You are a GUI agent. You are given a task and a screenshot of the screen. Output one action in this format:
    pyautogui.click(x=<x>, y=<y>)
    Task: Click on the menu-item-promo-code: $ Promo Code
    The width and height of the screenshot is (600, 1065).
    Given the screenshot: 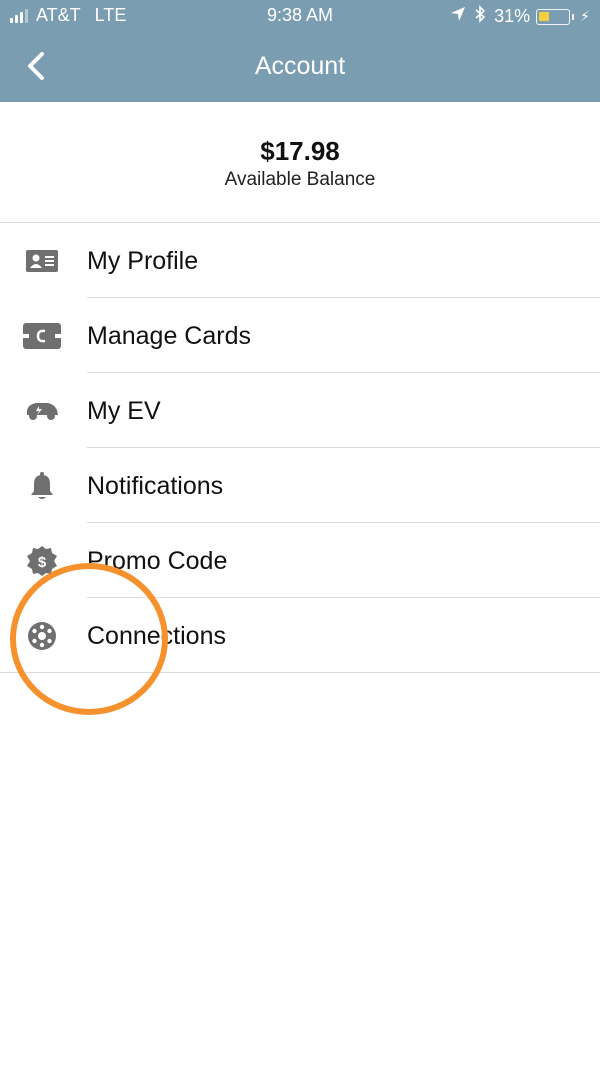 What is the action you would take?
    pyautogui.click(x=300, y=560)
    